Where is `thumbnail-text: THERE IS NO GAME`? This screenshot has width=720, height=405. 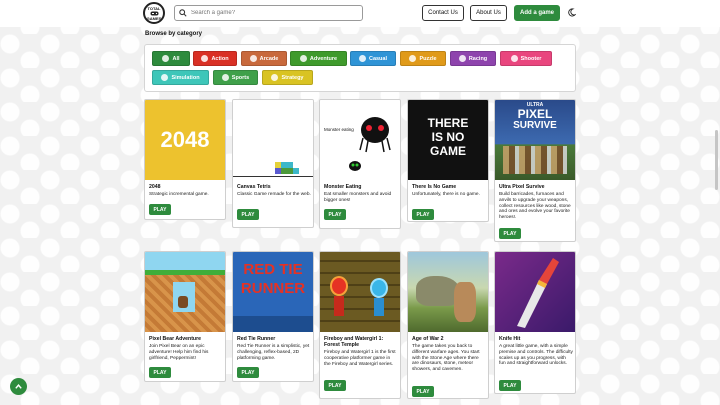 thumbnail-text: THERE IS NO GAME is located at coordinates (448, 137).